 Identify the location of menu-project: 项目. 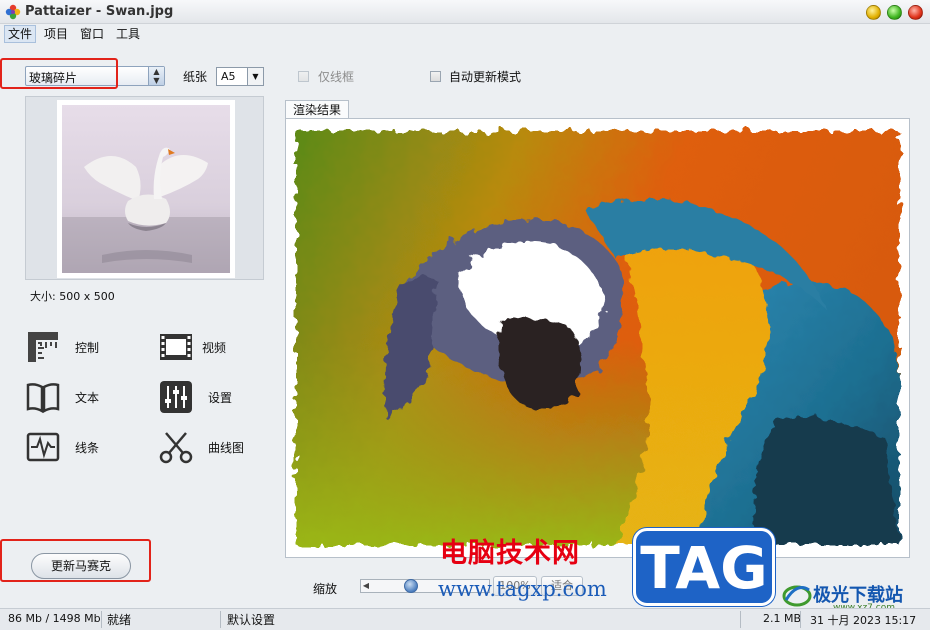
(56, 34).